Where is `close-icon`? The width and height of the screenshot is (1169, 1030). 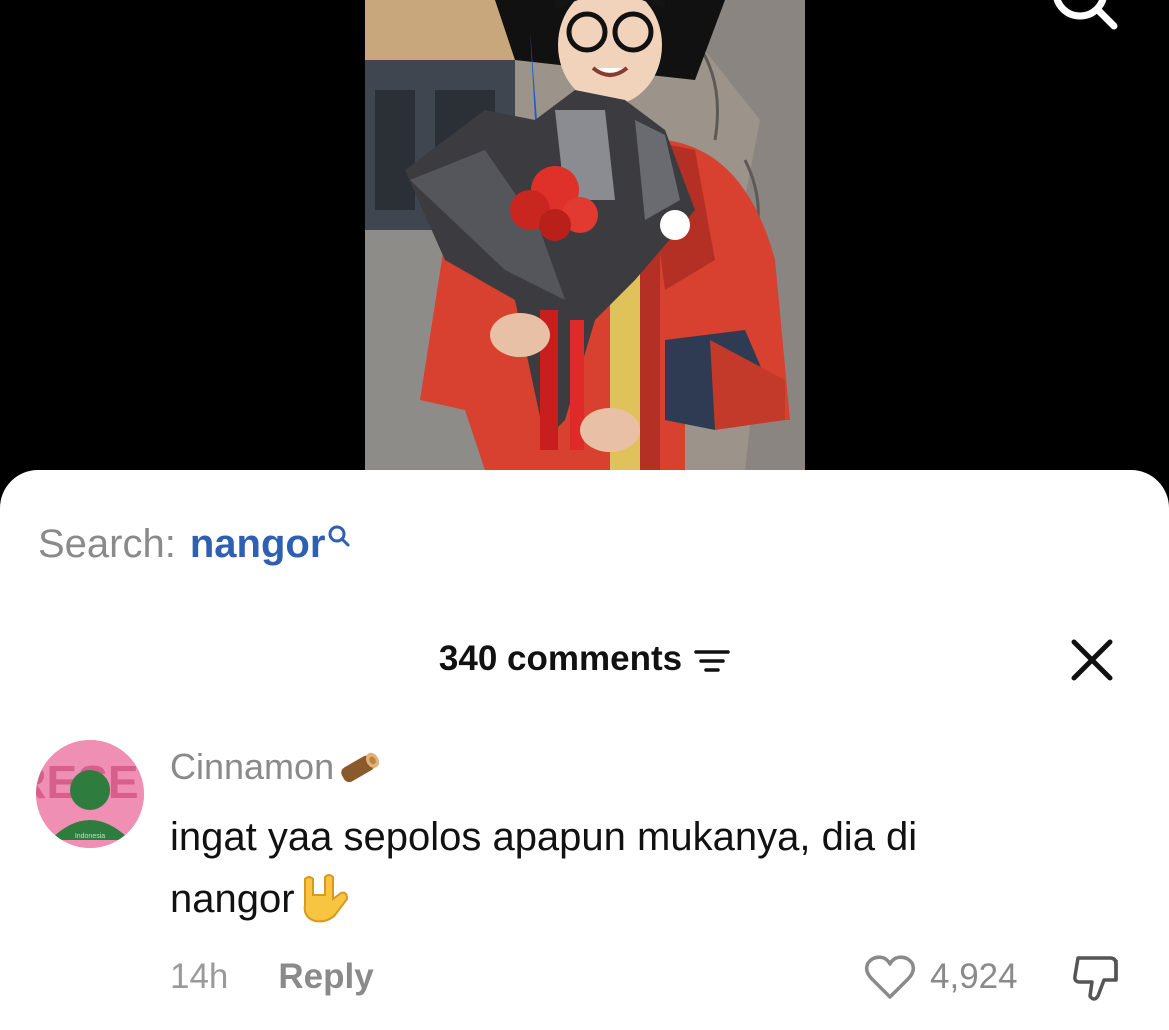 close-icon is located at coordinates (1092, 660).